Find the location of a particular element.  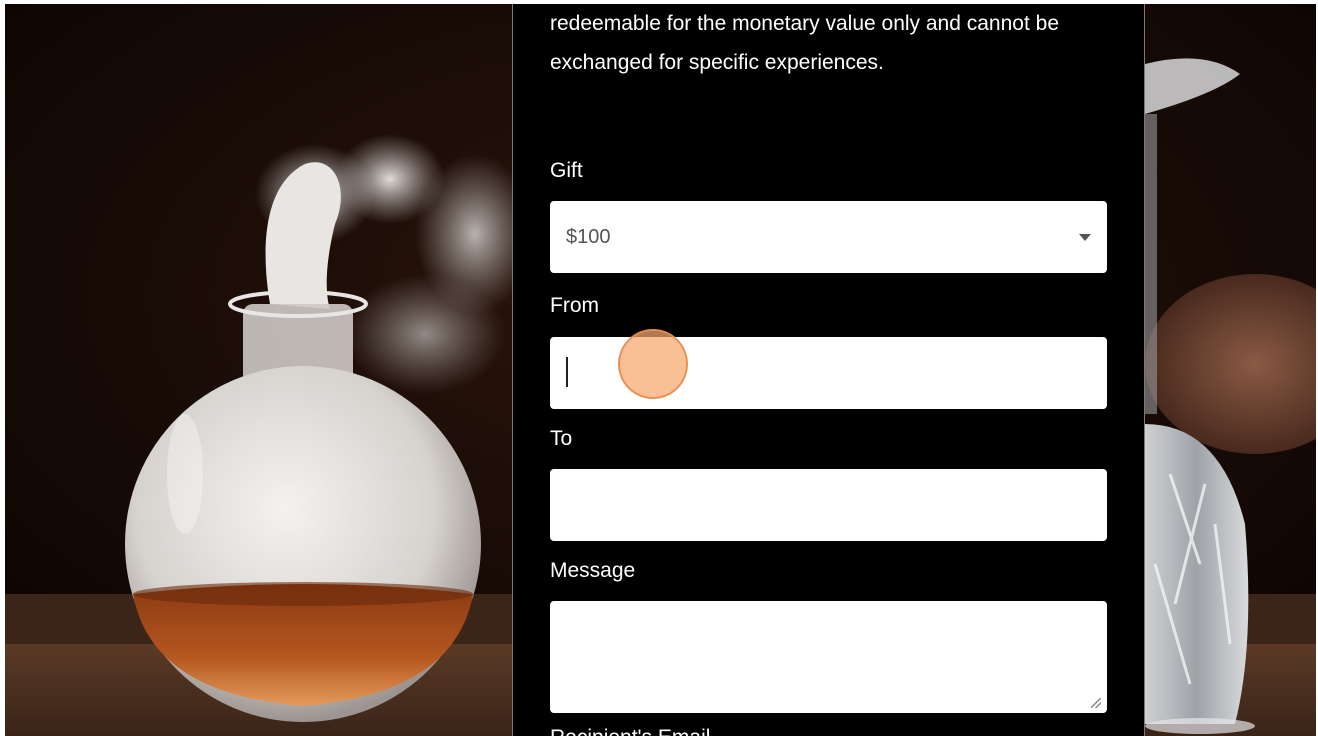

to-input is located at coordinates (828, 505).